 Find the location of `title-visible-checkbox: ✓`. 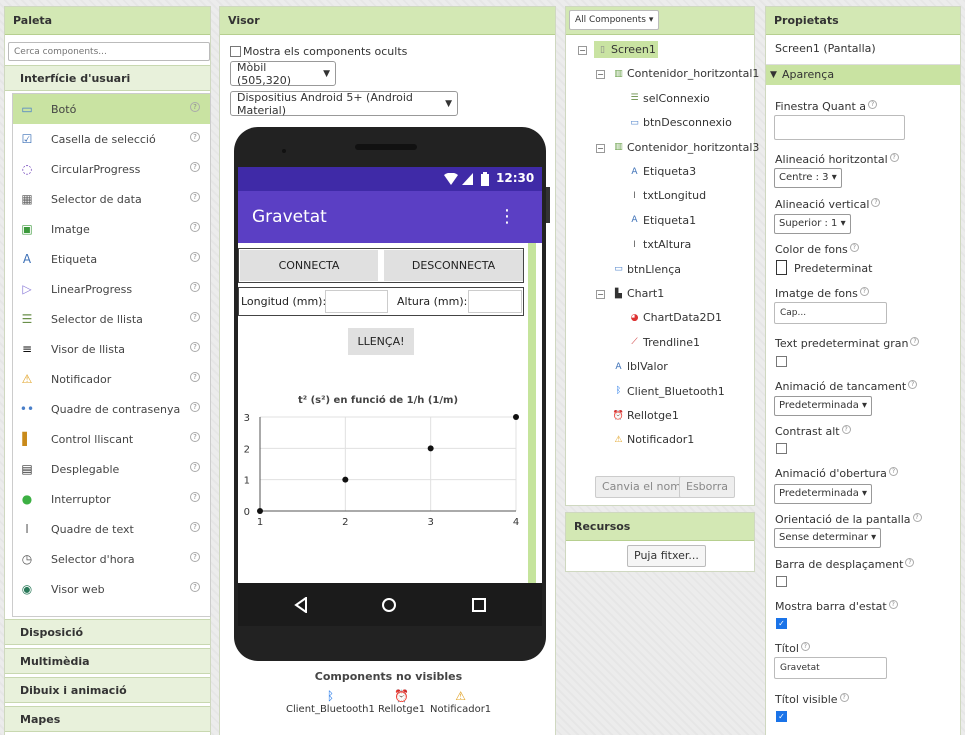

title-visible-checkbox: ✓ is located at coordinates (781, 716).